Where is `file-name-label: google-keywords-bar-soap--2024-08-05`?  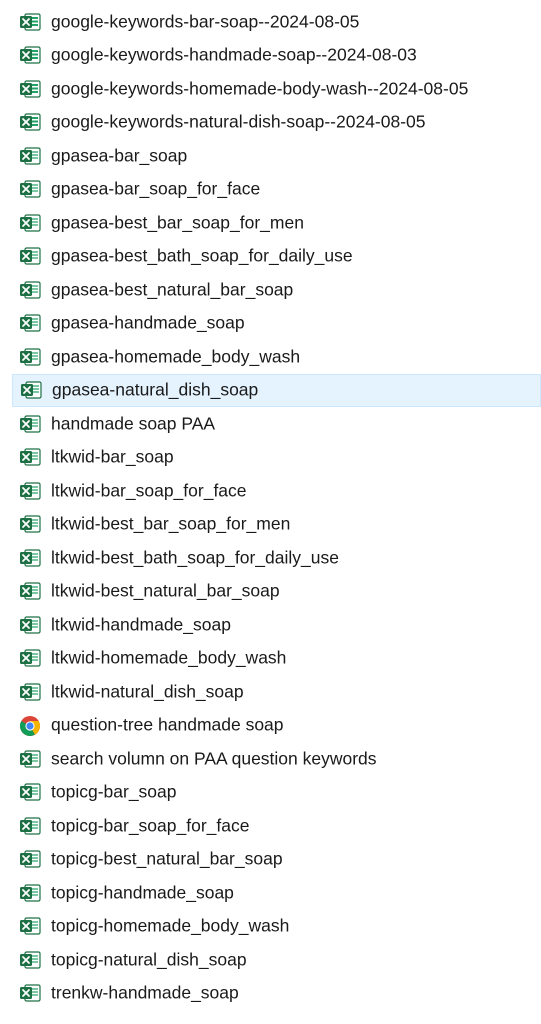 file-name-label: google-keywords-bar-soap--2024-08-05 is located at coordinates (205, 21).